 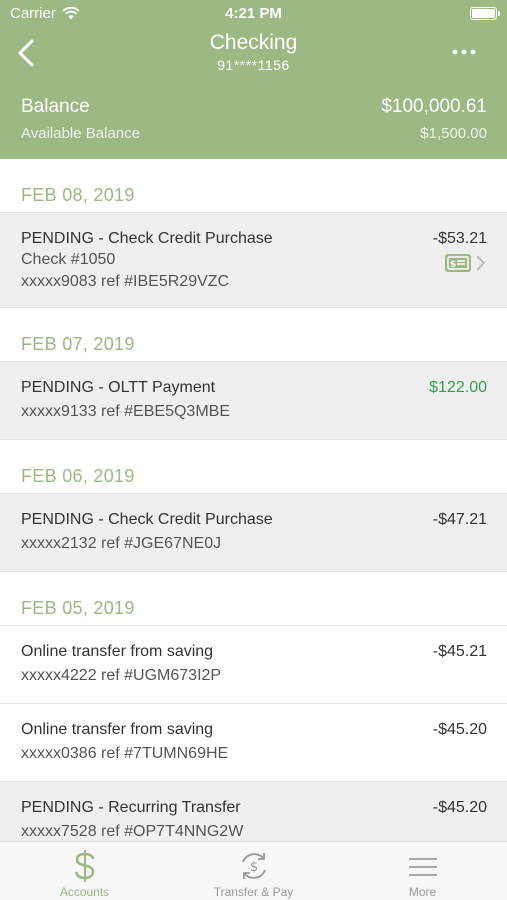 What do you see at coordinates (84, 892) in the screenshot?
I see `tab-accounts-label: Accounts` at bounding box center [84, 892].